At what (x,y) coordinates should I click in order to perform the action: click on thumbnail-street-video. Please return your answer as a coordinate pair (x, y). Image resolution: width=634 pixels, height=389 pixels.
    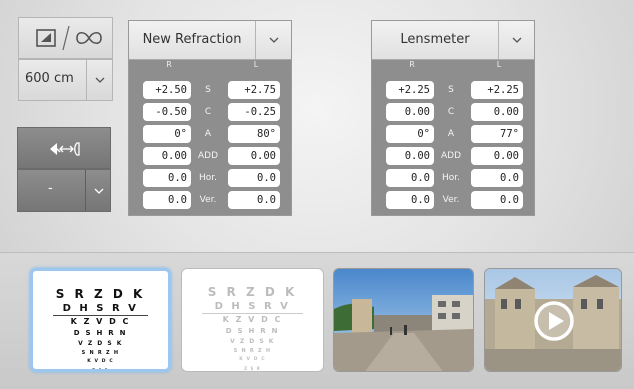
    Looking at the image, I should click on (553, 320).